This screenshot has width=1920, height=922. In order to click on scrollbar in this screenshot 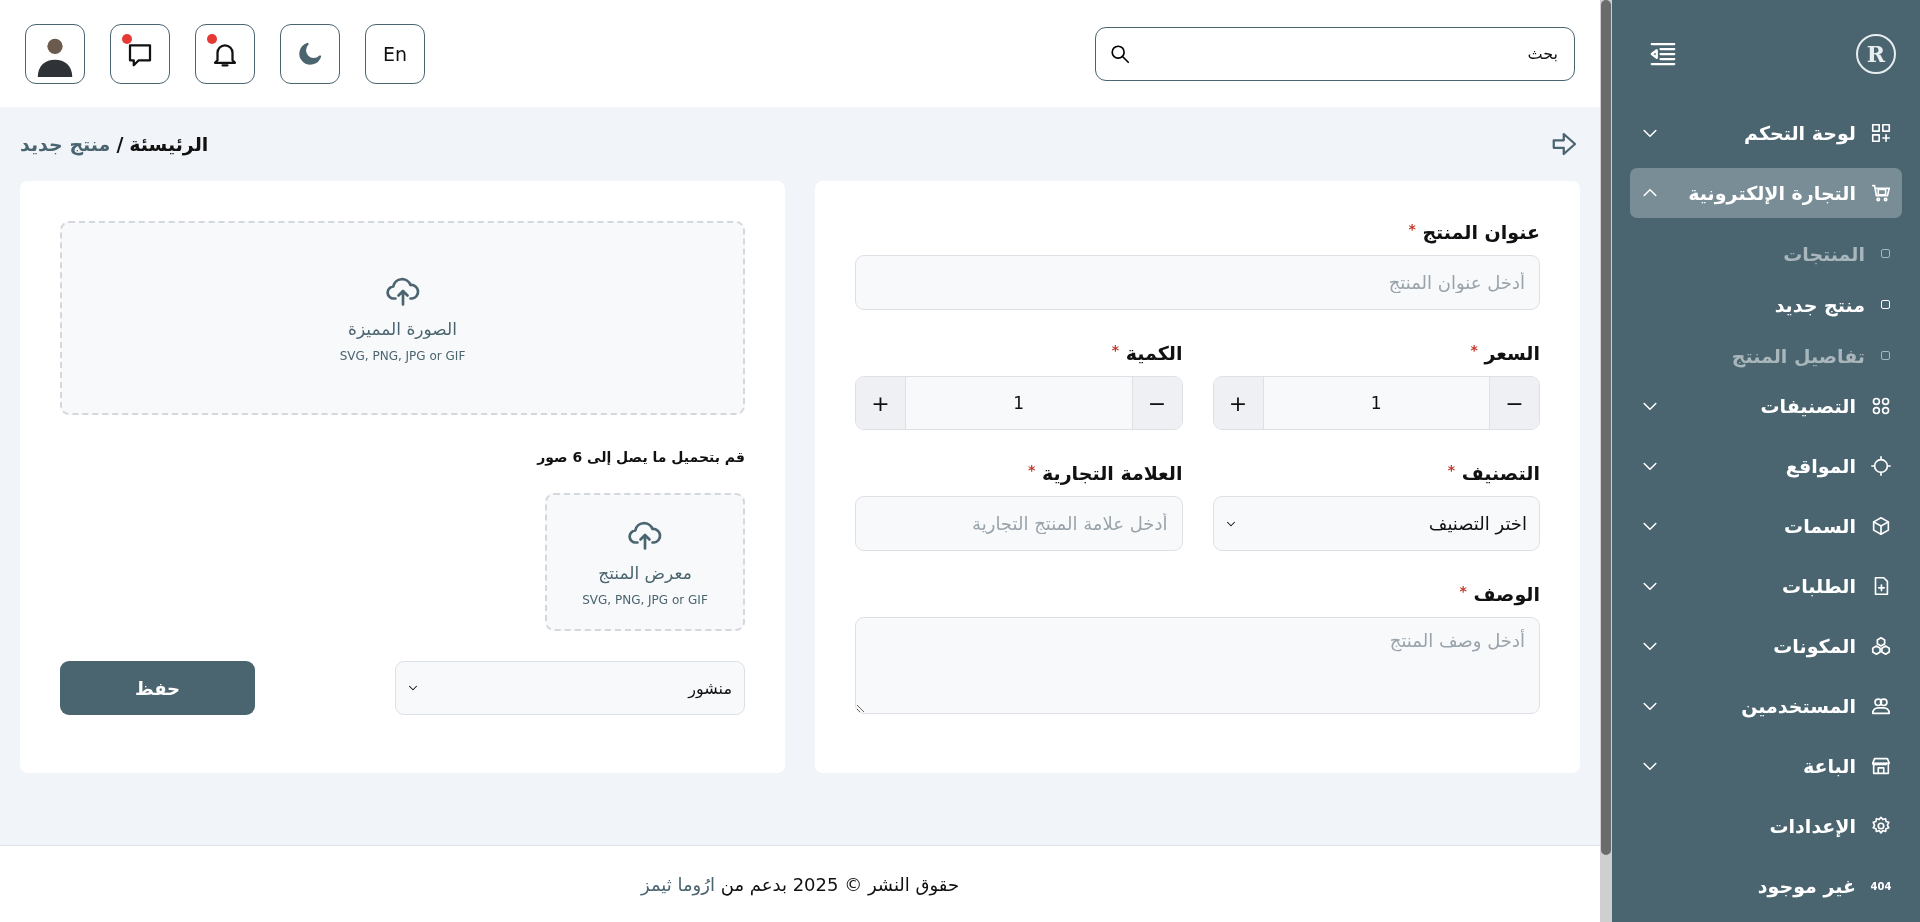, I will do `click(1606, 461)`.